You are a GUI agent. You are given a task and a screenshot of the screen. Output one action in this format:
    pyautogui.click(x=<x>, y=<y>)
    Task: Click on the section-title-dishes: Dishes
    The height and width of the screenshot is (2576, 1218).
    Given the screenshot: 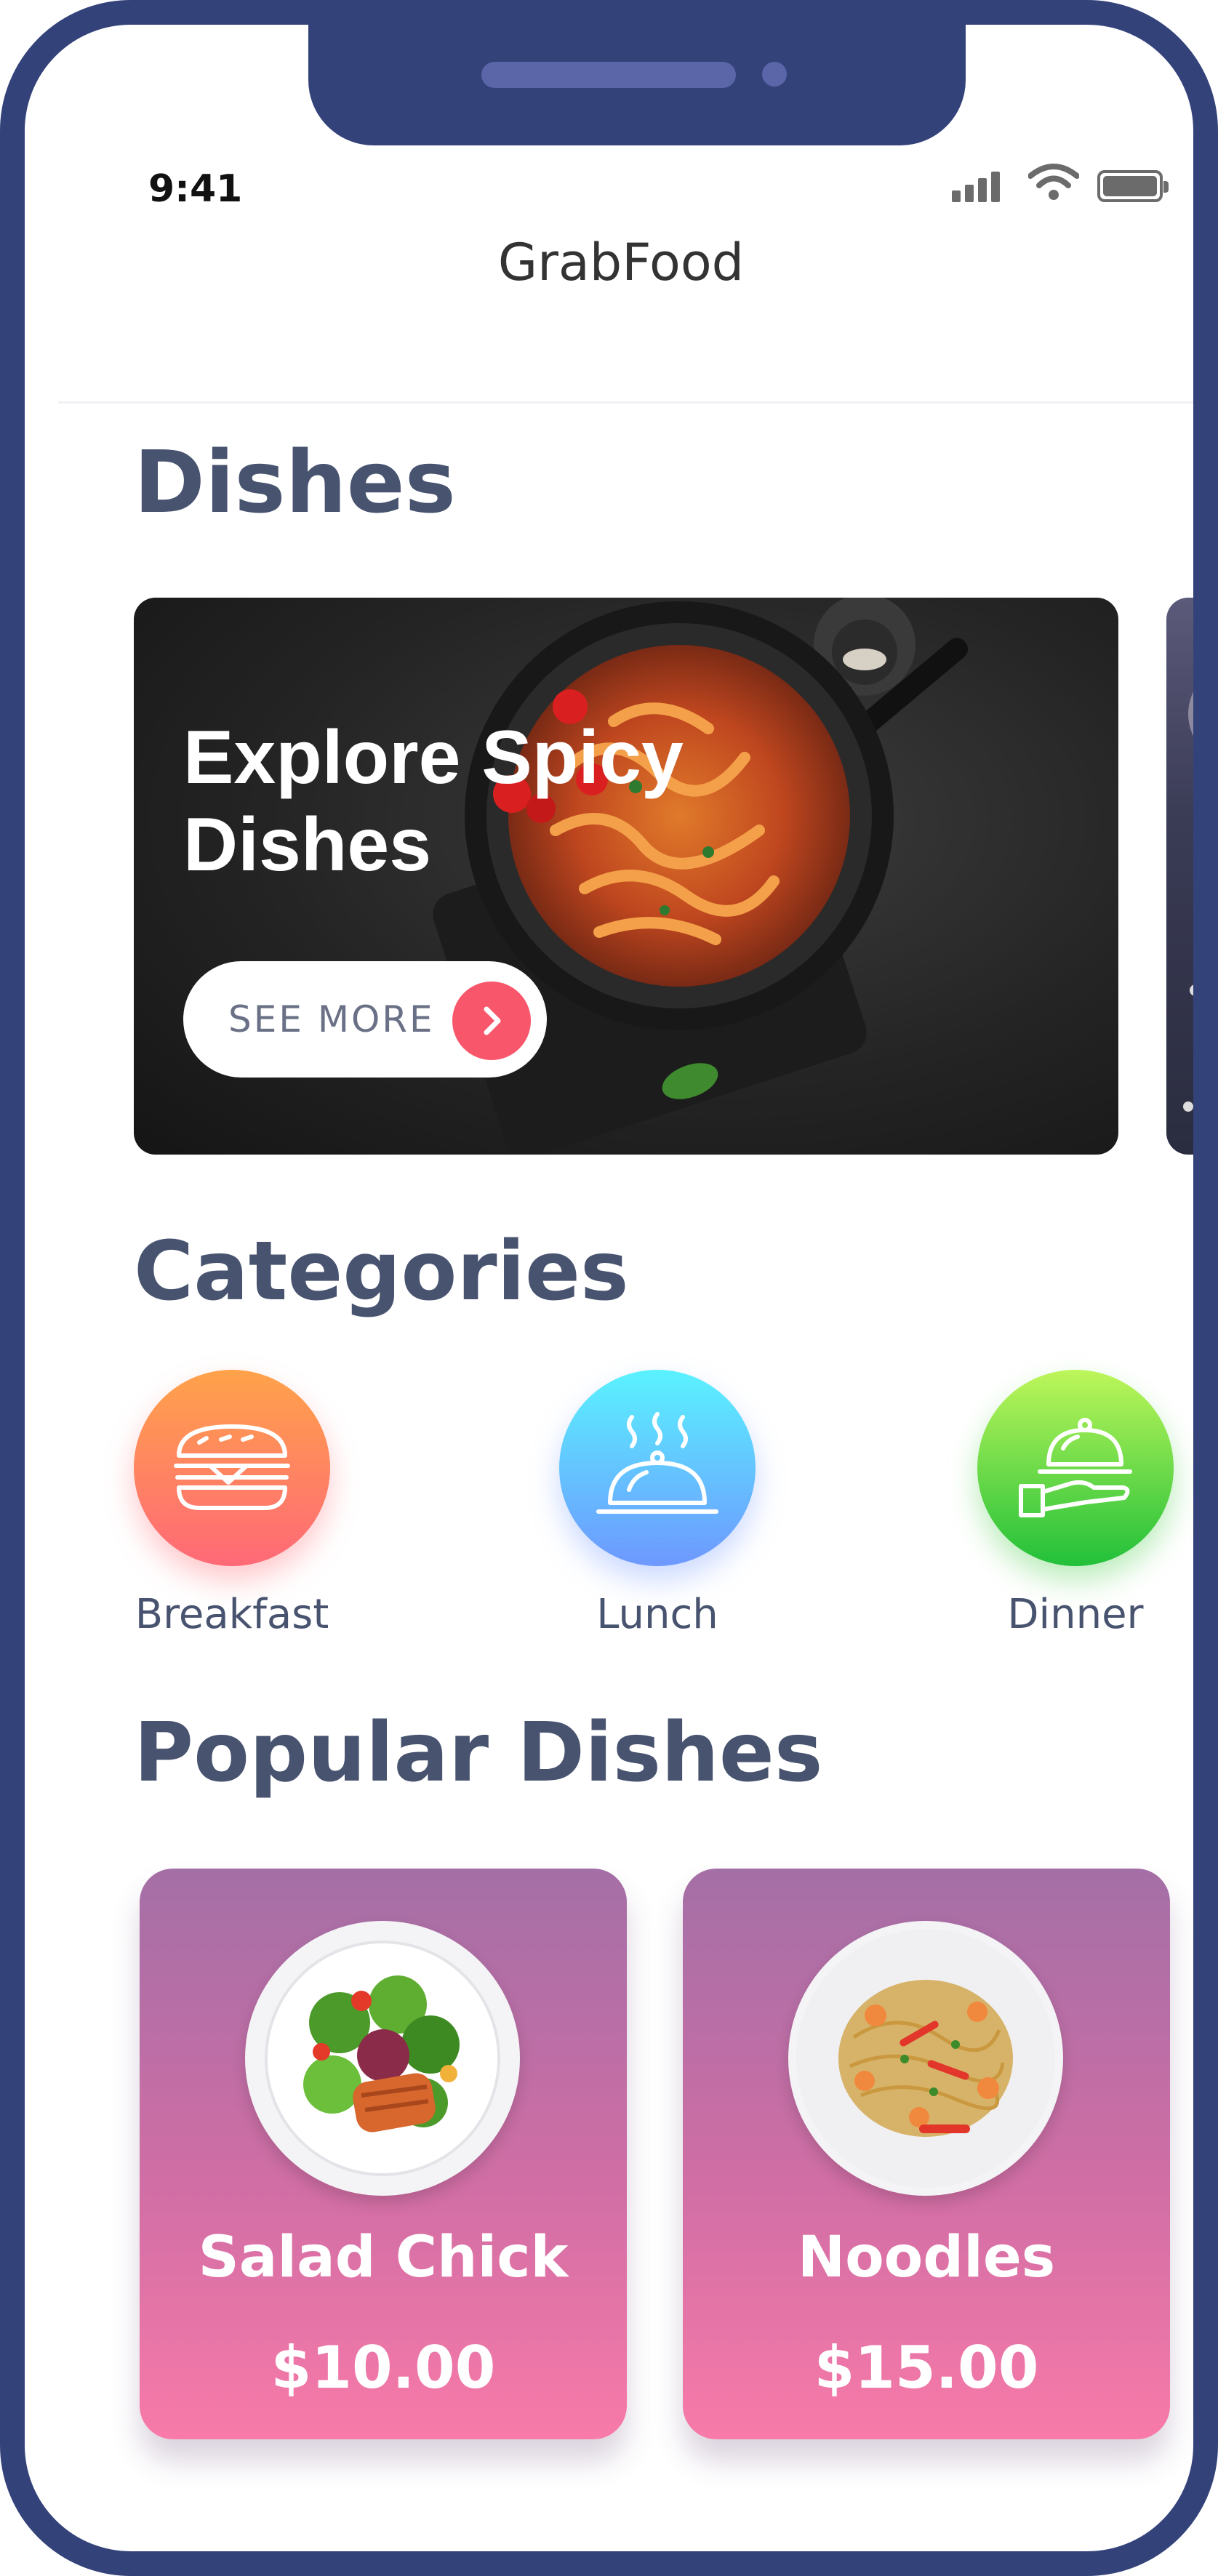 What is the action you would take?
    pyautogui.click(x=295, y=482)
    